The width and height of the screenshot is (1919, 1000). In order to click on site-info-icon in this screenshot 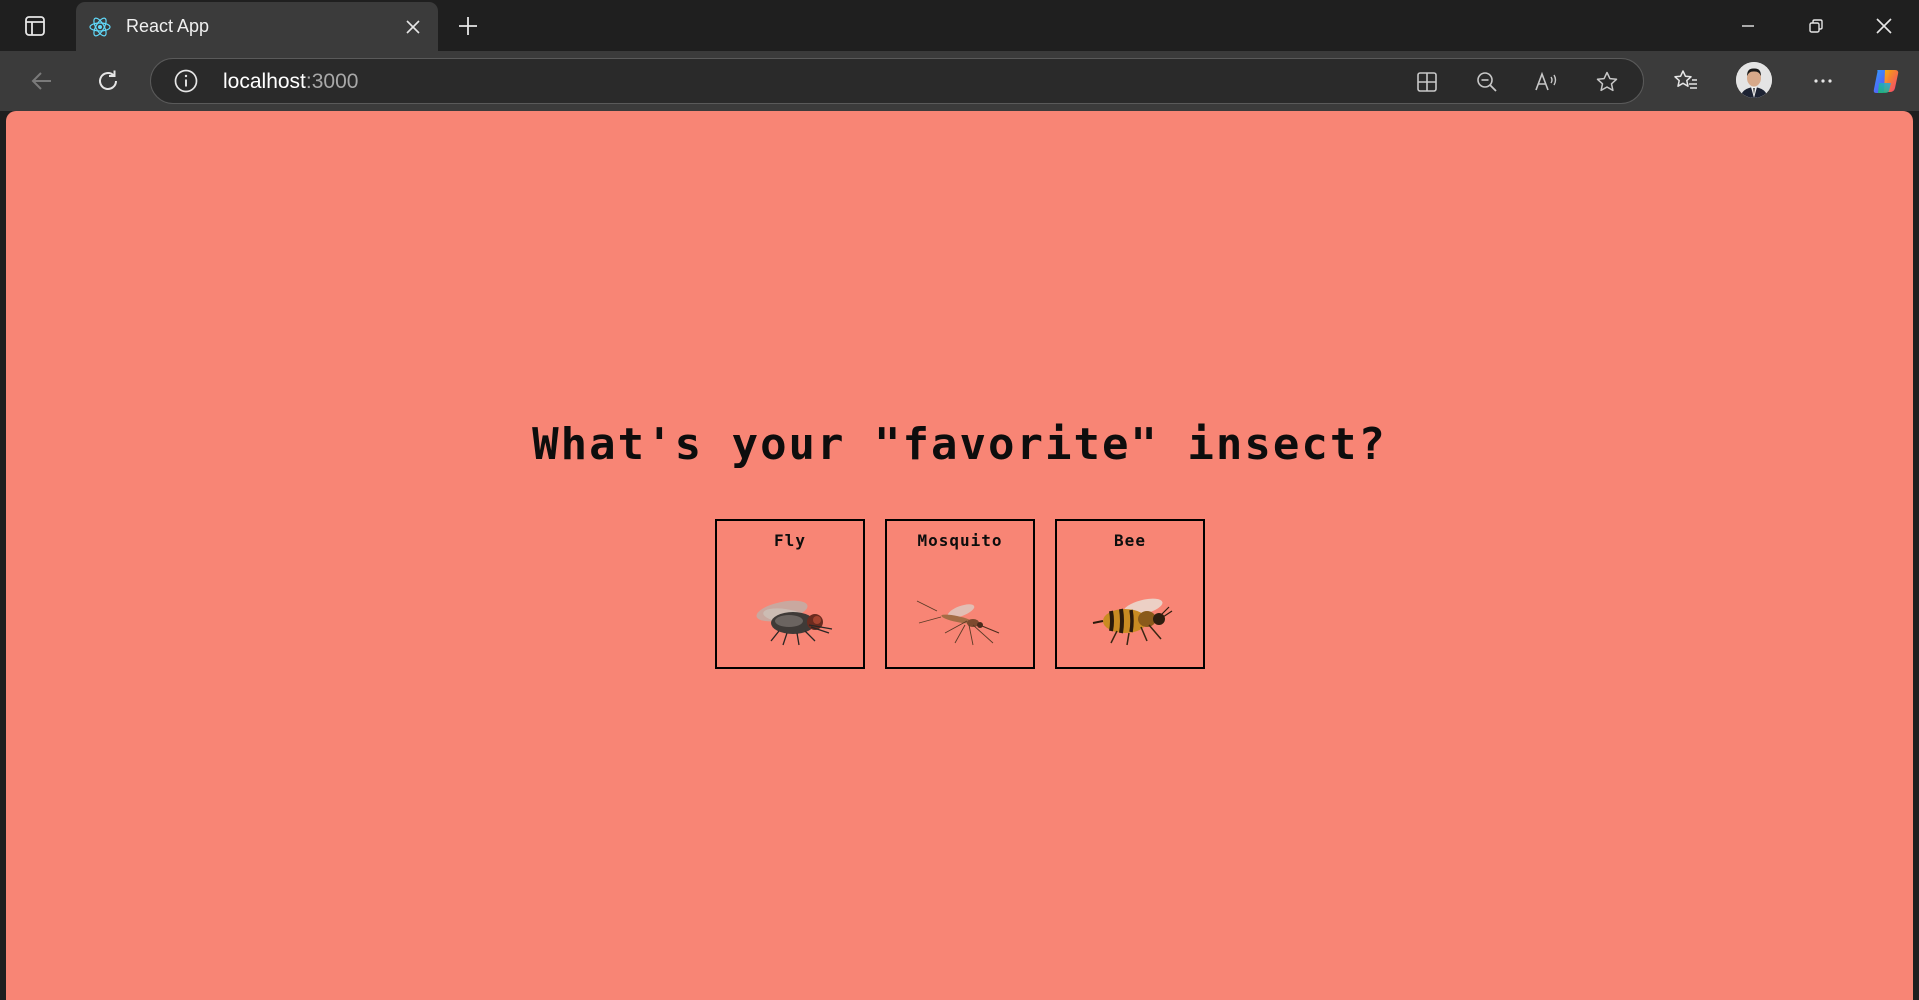, I will do `click(186, 81)`.